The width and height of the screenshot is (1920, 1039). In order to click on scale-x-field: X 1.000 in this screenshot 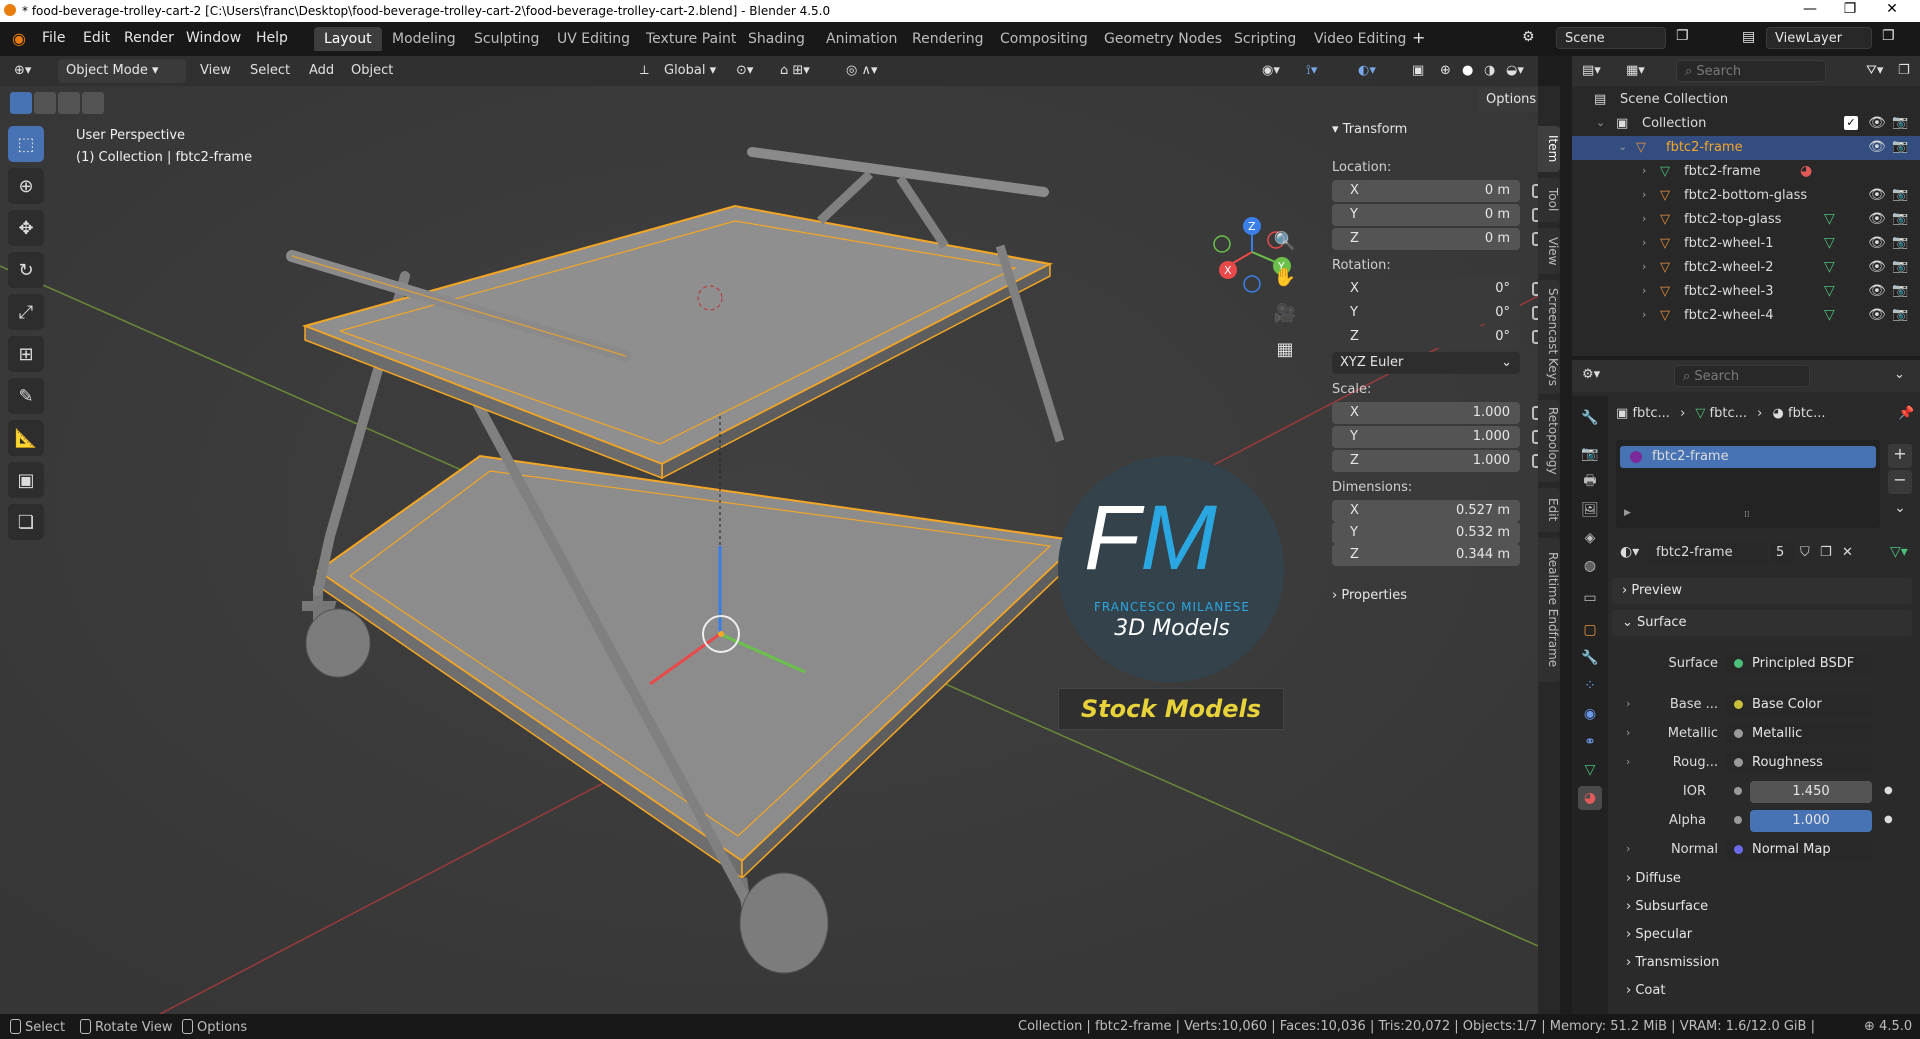, I will do `click(1426, 413)`.